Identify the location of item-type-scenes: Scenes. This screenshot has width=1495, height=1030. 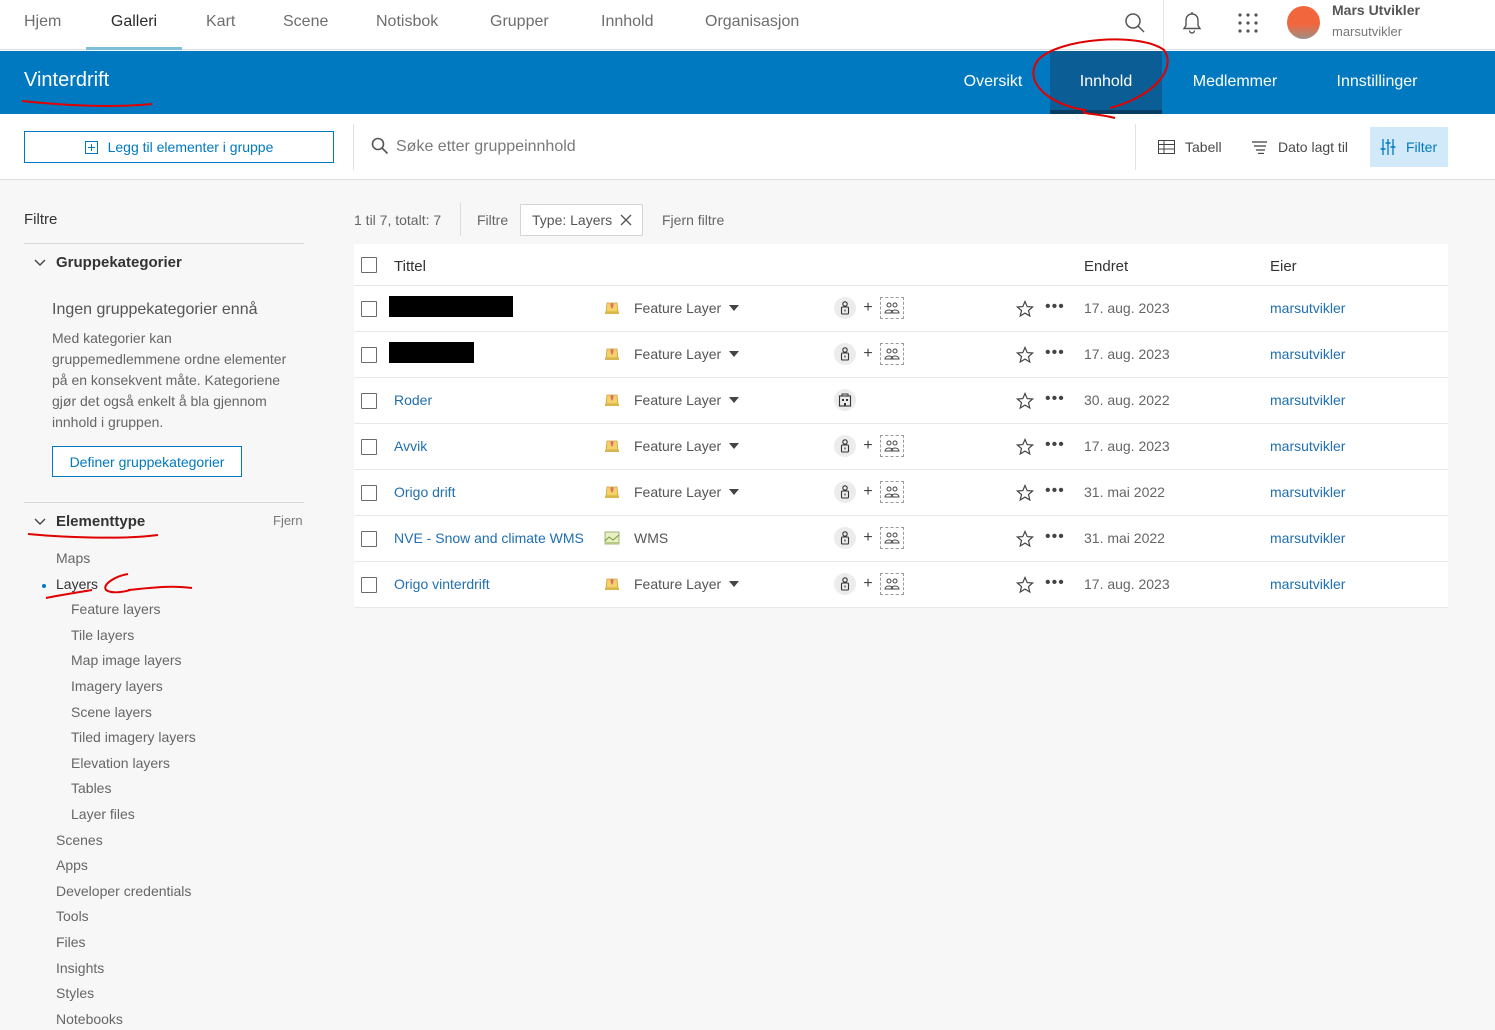
(79, 840).